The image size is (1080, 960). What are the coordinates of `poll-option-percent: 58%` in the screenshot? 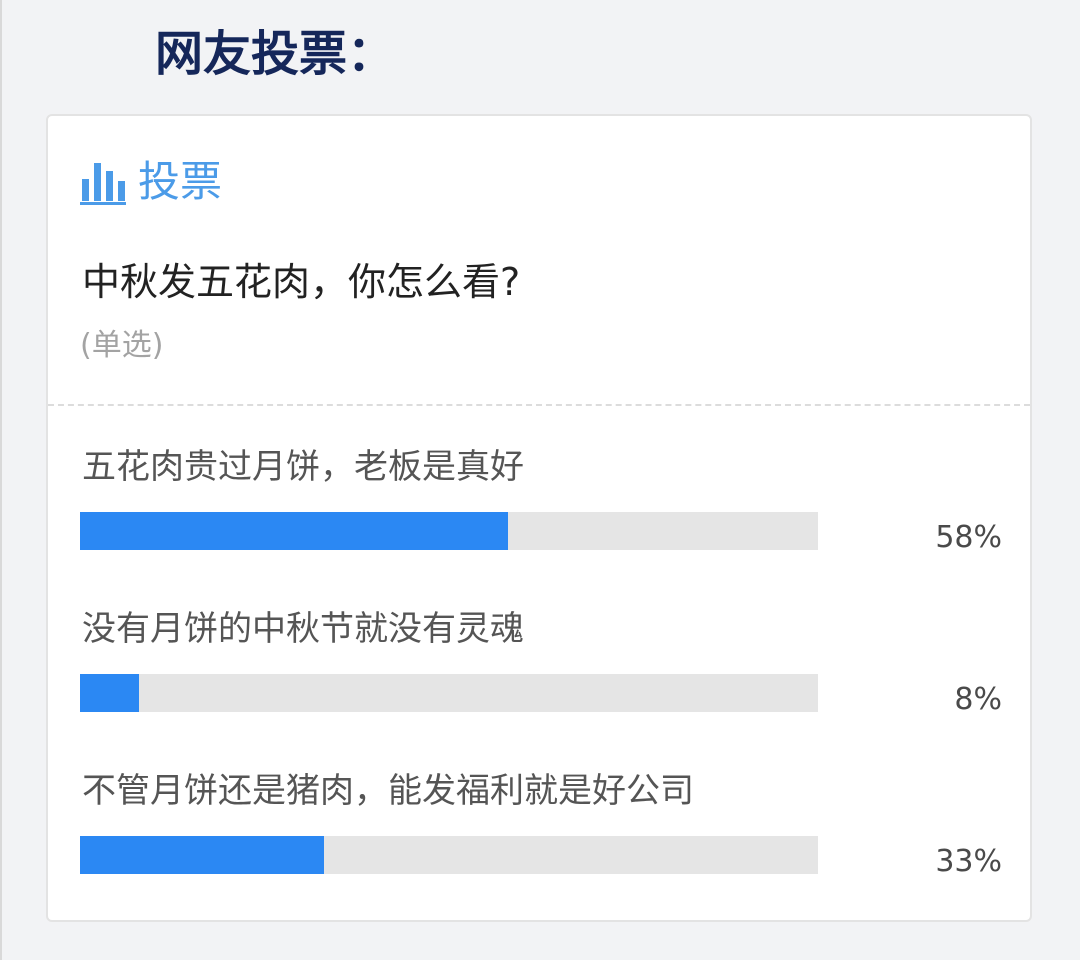 It's located at (968, 537).